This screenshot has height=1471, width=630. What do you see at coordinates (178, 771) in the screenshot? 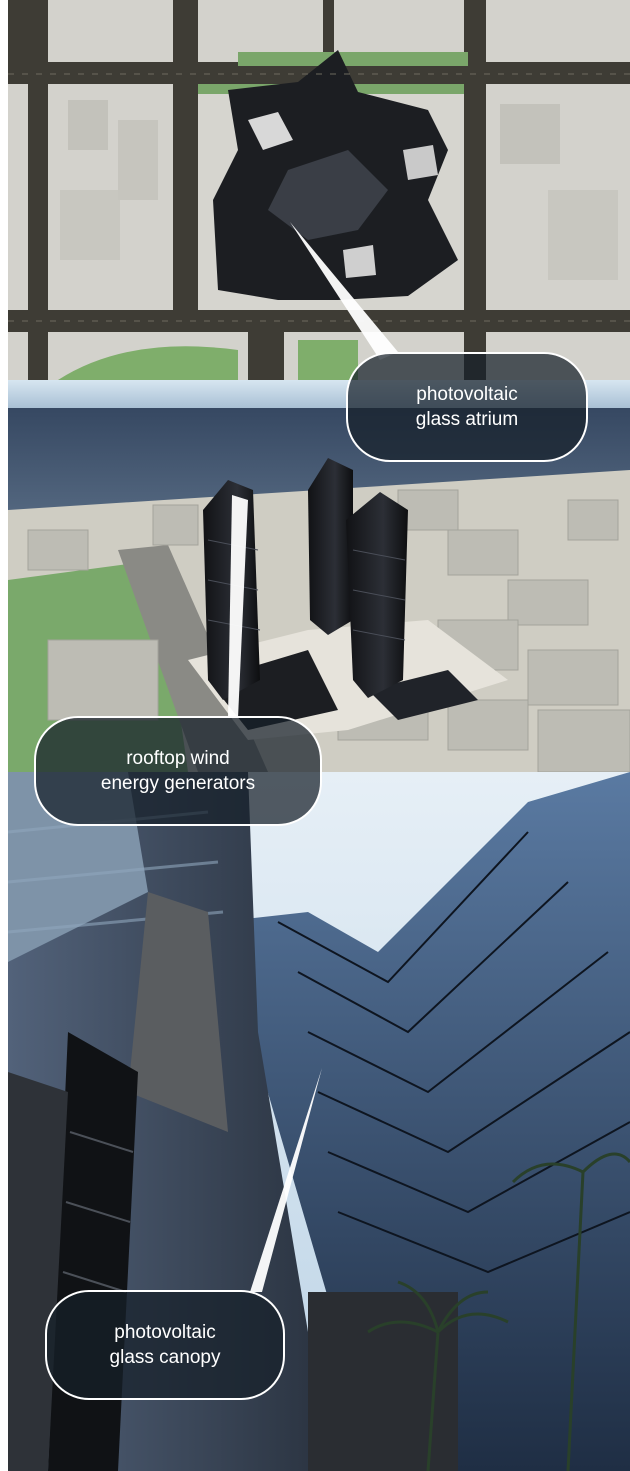
I see `callout-rooftop-wind-generators: rooftop wind energy generators` at bounding box center [178, 771].